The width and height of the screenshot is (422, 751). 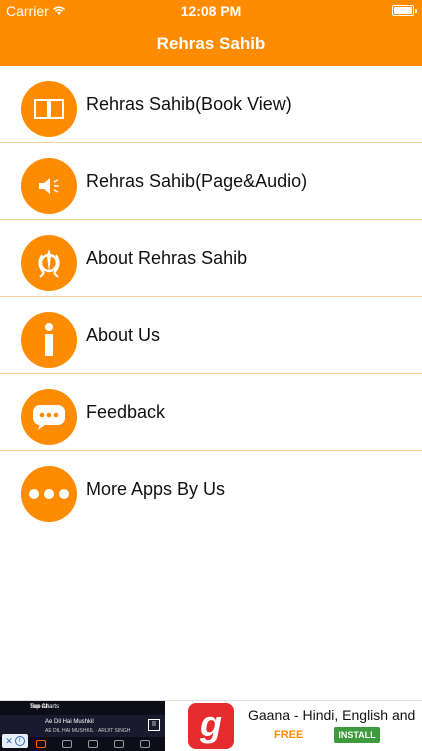 What do you see at coordinates (49, 263) in the screenshot?
I see `khanda-icon` at bounding box center [49, 263].